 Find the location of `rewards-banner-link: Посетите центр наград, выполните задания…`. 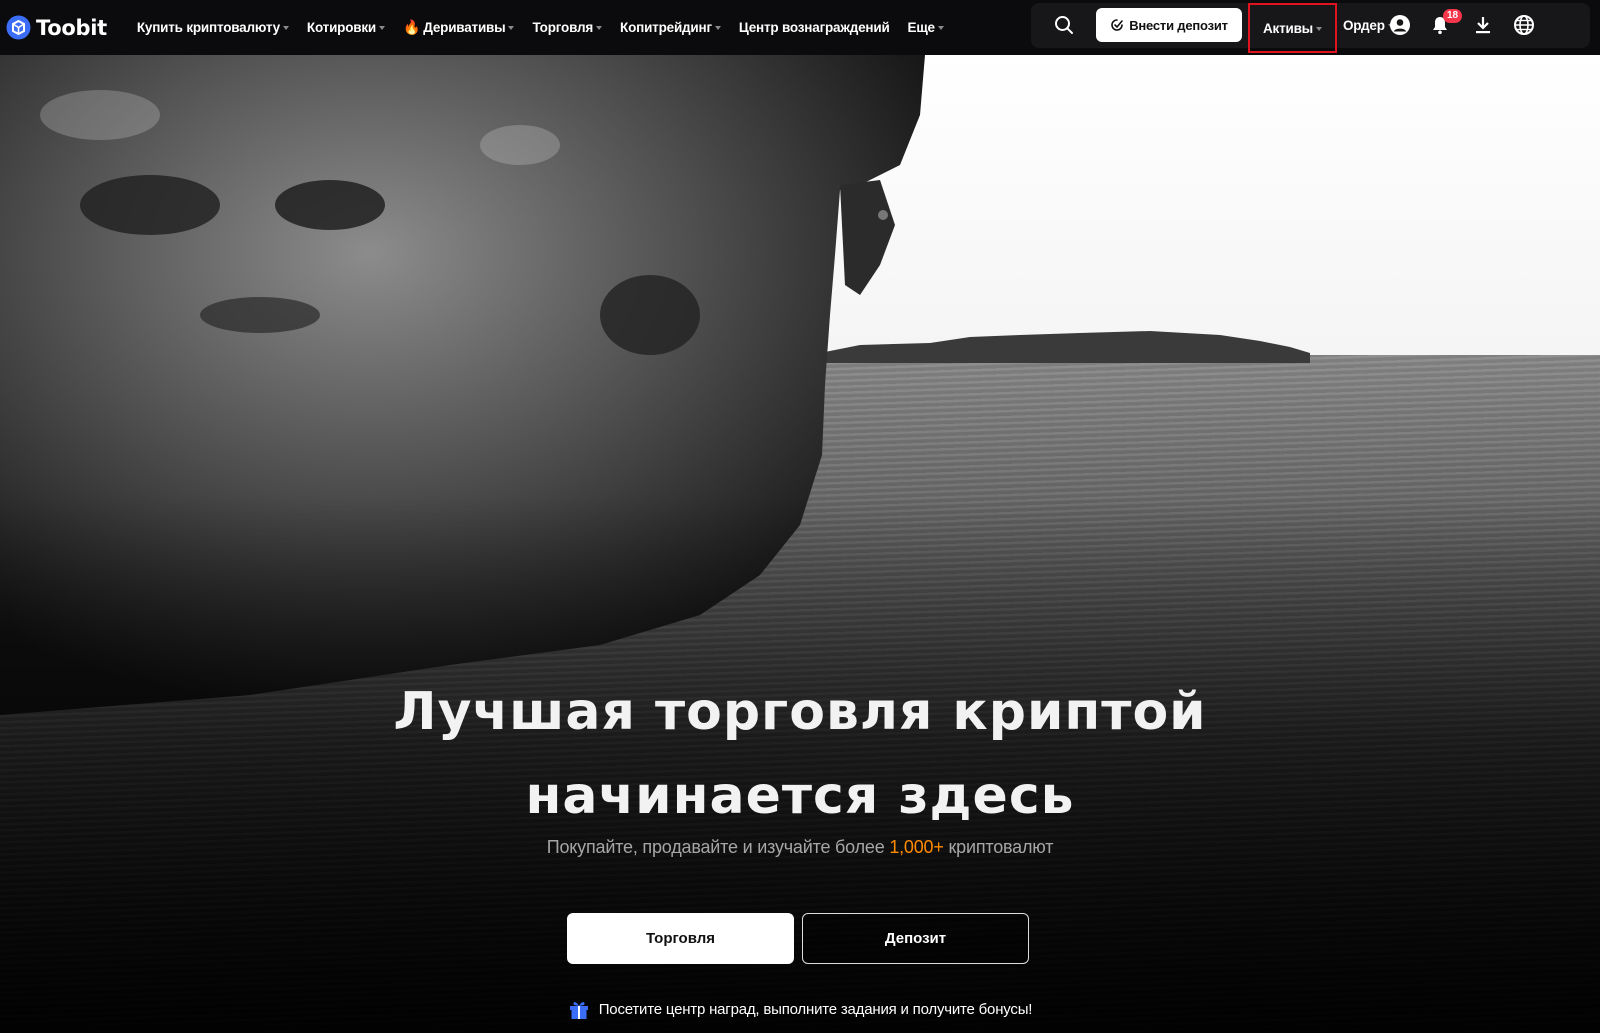

rewards-banner-link: Посетите центр наград, выполните задания… is located at coordinates (800, 1009).